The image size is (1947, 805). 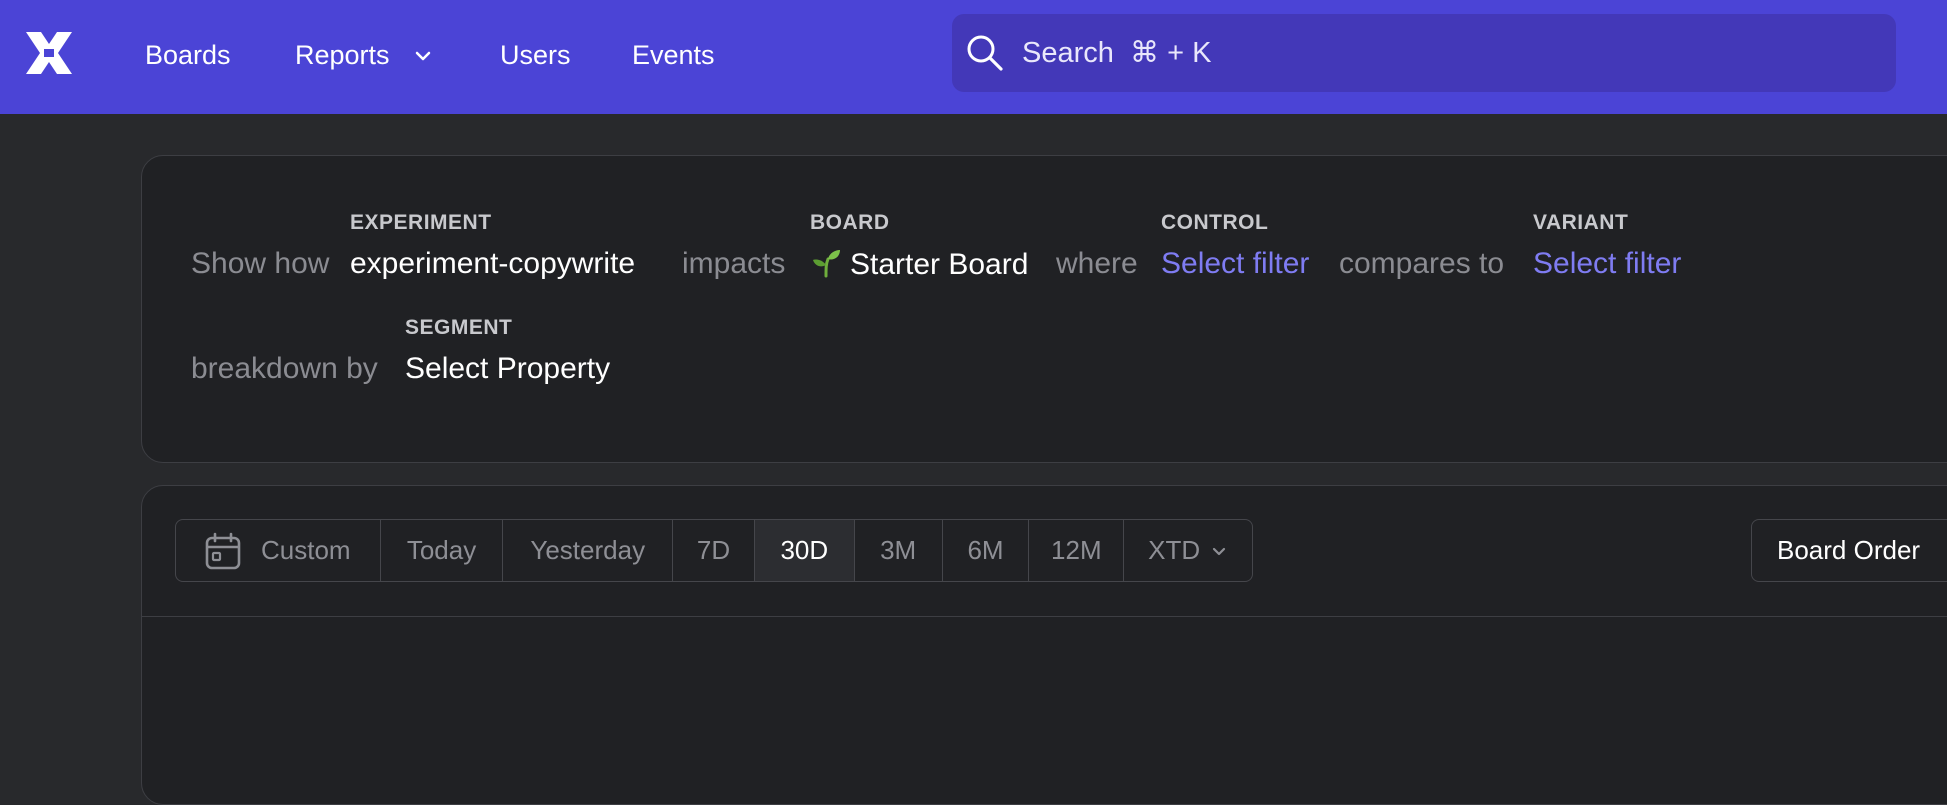 What do you see at coordinates (986, 550) in the screenshot?
I see `range-6m-button: 6M` at bounding box center [986, 550].